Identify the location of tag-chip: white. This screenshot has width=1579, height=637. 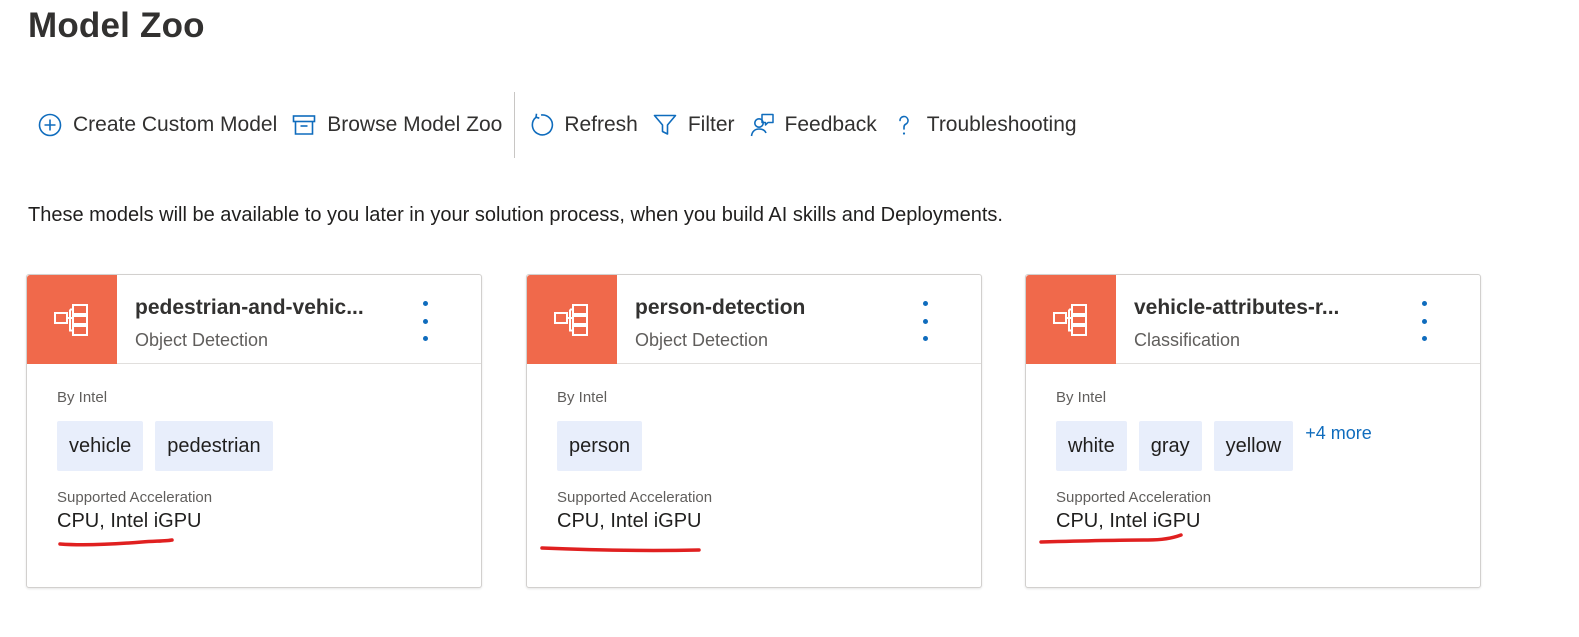
(1091, 446).